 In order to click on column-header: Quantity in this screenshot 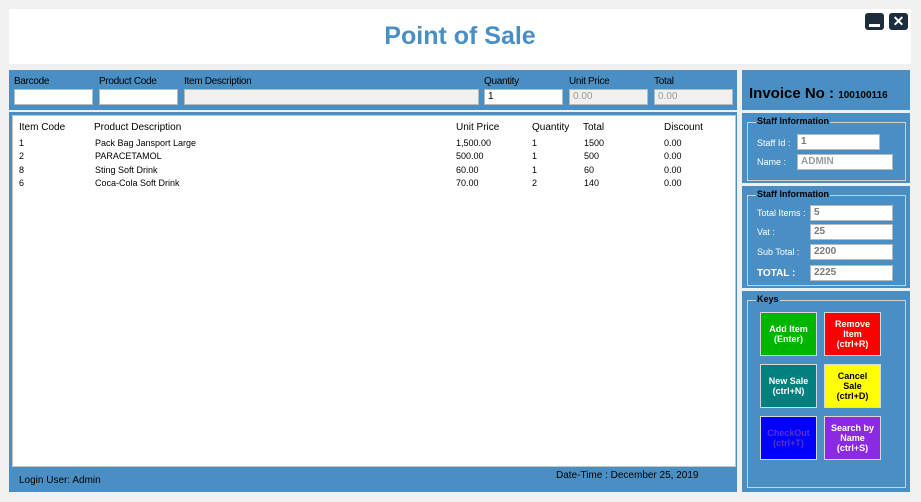, I will do `click(550, 127)`.